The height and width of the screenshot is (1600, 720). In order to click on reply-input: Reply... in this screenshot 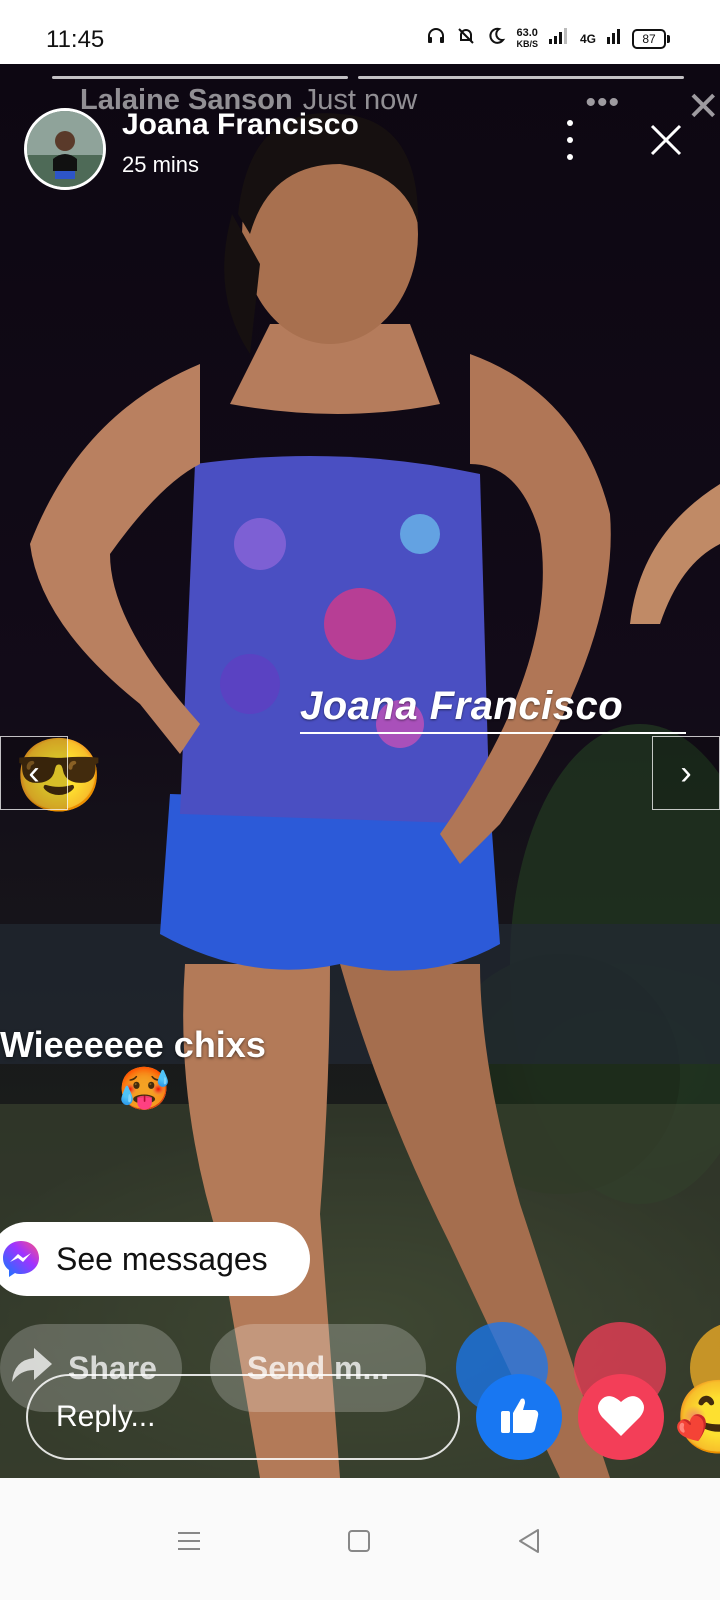, I will do `click(243, 1417)`.